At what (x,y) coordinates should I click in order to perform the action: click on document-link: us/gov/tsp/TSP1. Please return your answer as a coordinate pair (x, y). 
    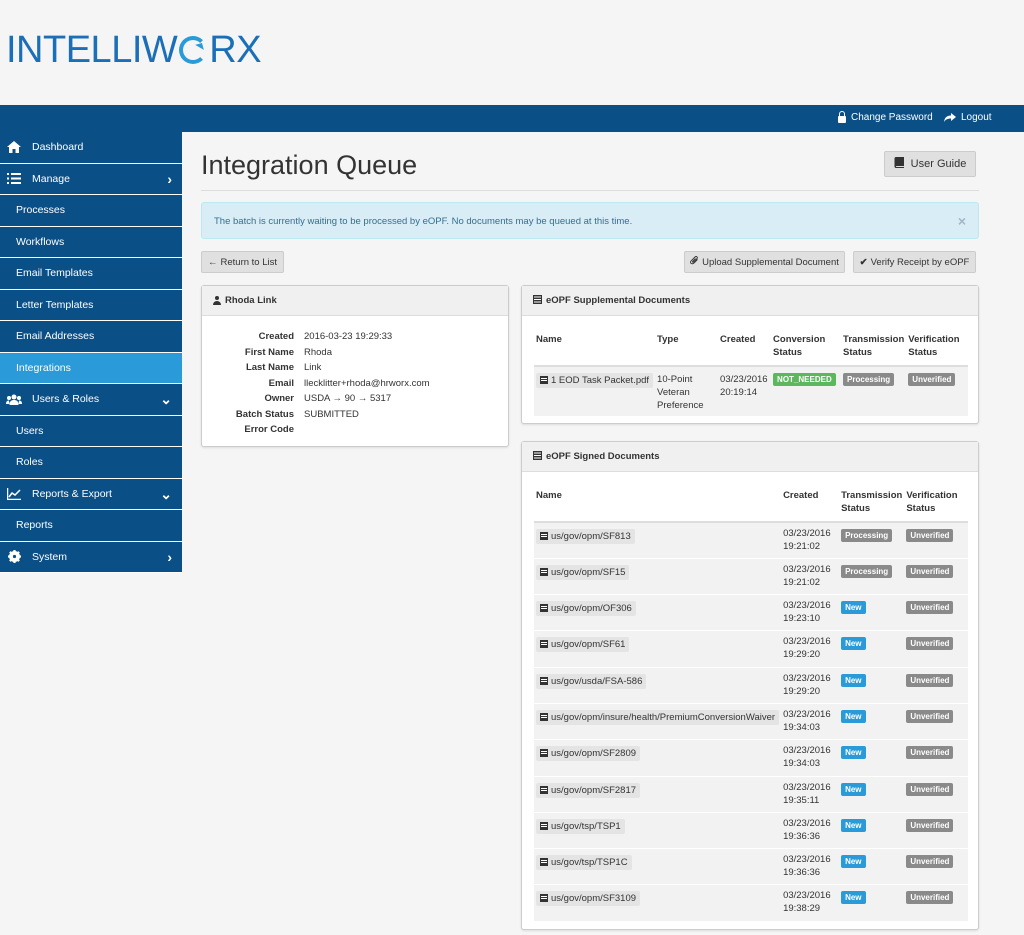
    Looking at the image, I should click on (580, 826).